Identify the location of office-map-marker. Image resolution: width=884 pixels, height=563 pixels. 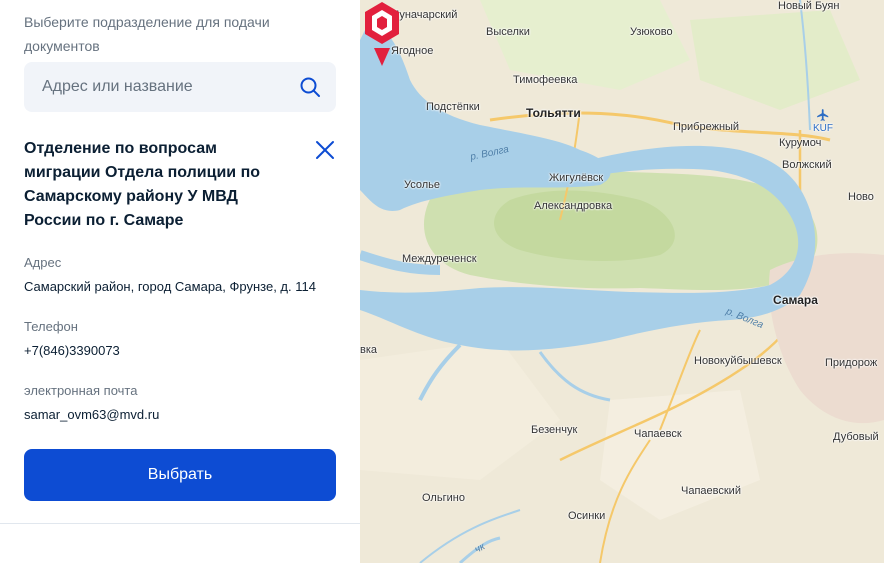
(382, 35).